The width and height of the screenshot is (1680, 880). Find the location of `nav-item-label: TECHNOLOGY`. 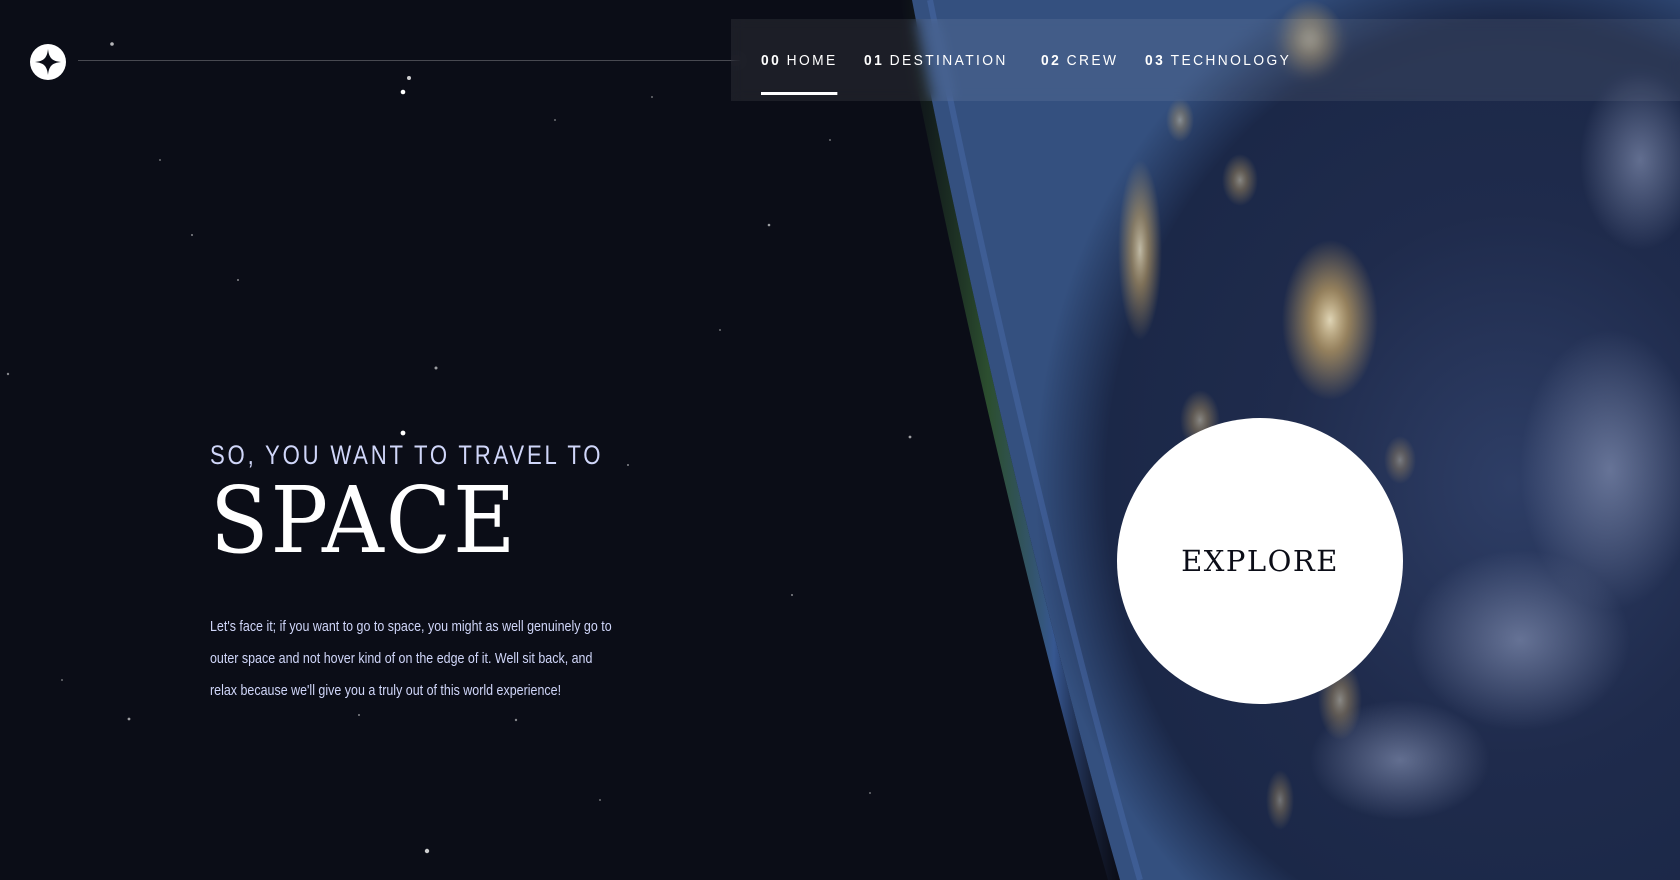

nav-item-label: TECHNOLOGY is located at coordinates (1230, 60).